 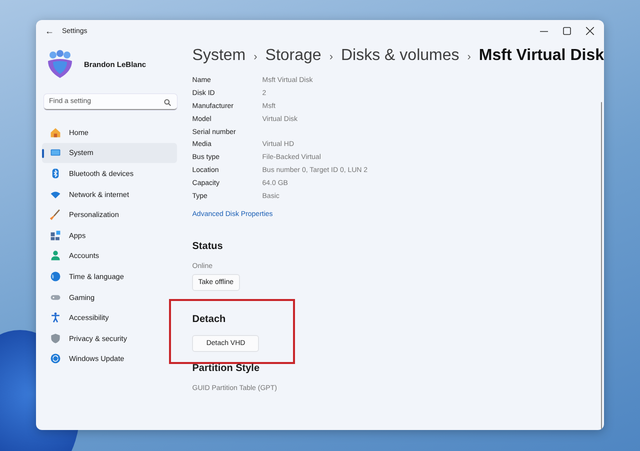 I want to click on breadcrumb-item: Disks & volumes, so click(x=400, y=56).